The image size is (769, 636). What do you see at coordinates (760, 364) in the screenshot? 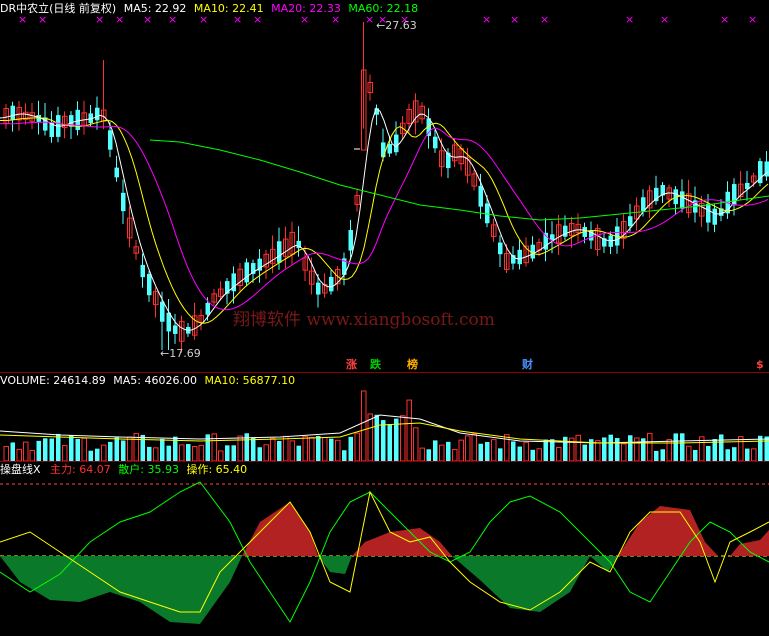
I see `event-marker: $` at bounding box center [760, 364].